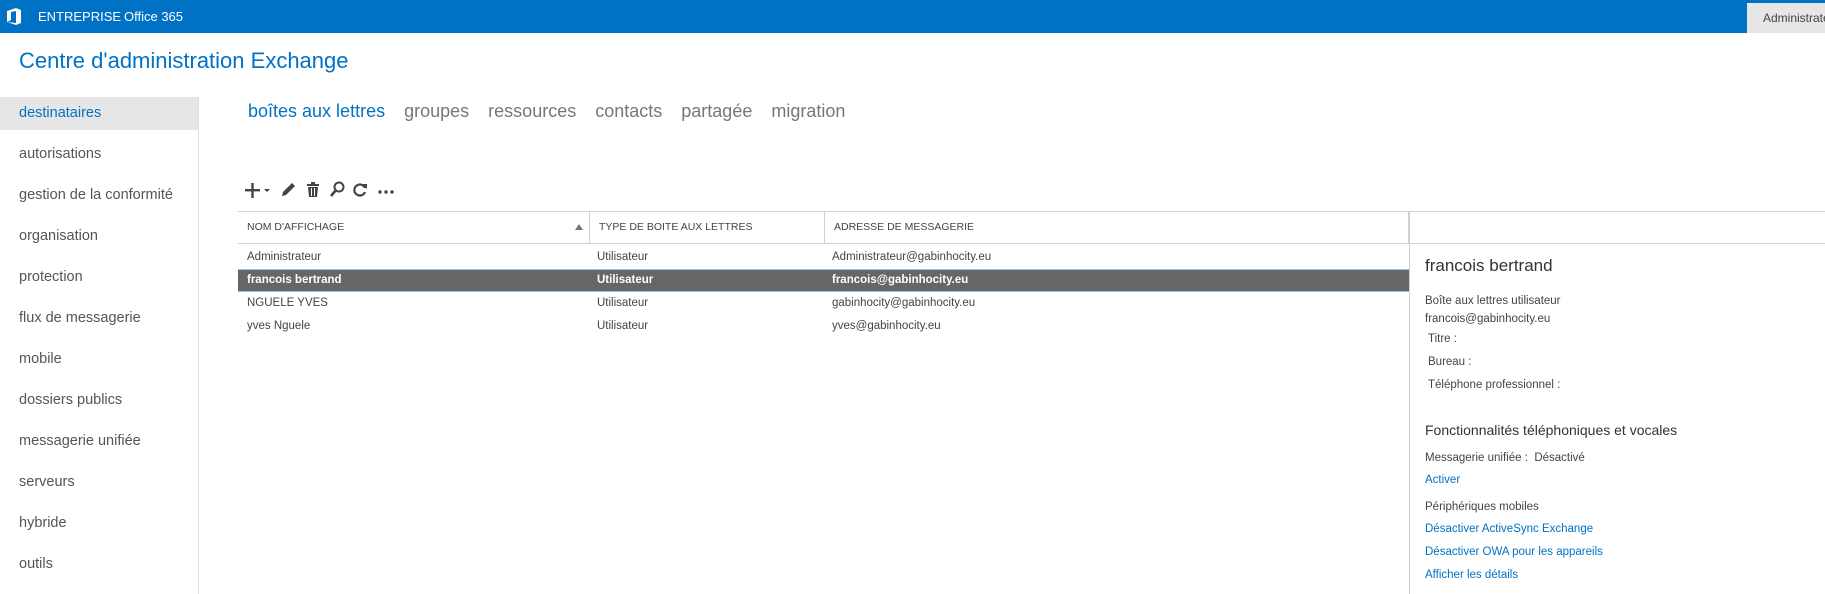 This screenshot has width=1825, height=594. What do you see at coordinates (1620, 480) in the screenshot?
I see `enable-um-link: Activer` at bounding box center [1620, 480].